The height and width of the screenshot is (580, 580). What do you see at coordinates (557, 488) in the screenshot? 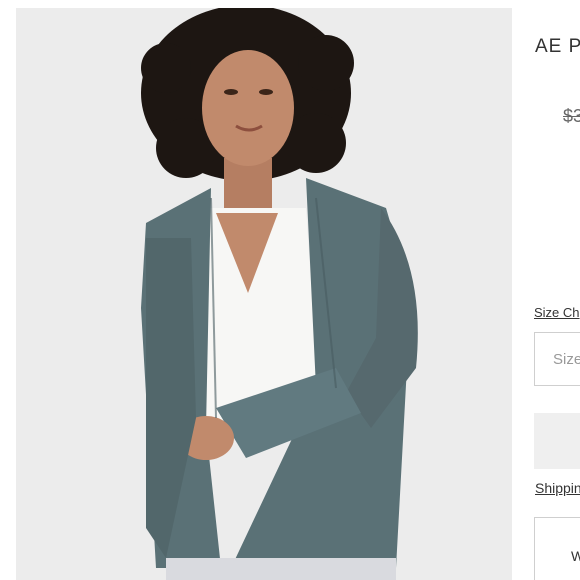
I see `shipping-link: Shippin` at bounding box center [557, 488].